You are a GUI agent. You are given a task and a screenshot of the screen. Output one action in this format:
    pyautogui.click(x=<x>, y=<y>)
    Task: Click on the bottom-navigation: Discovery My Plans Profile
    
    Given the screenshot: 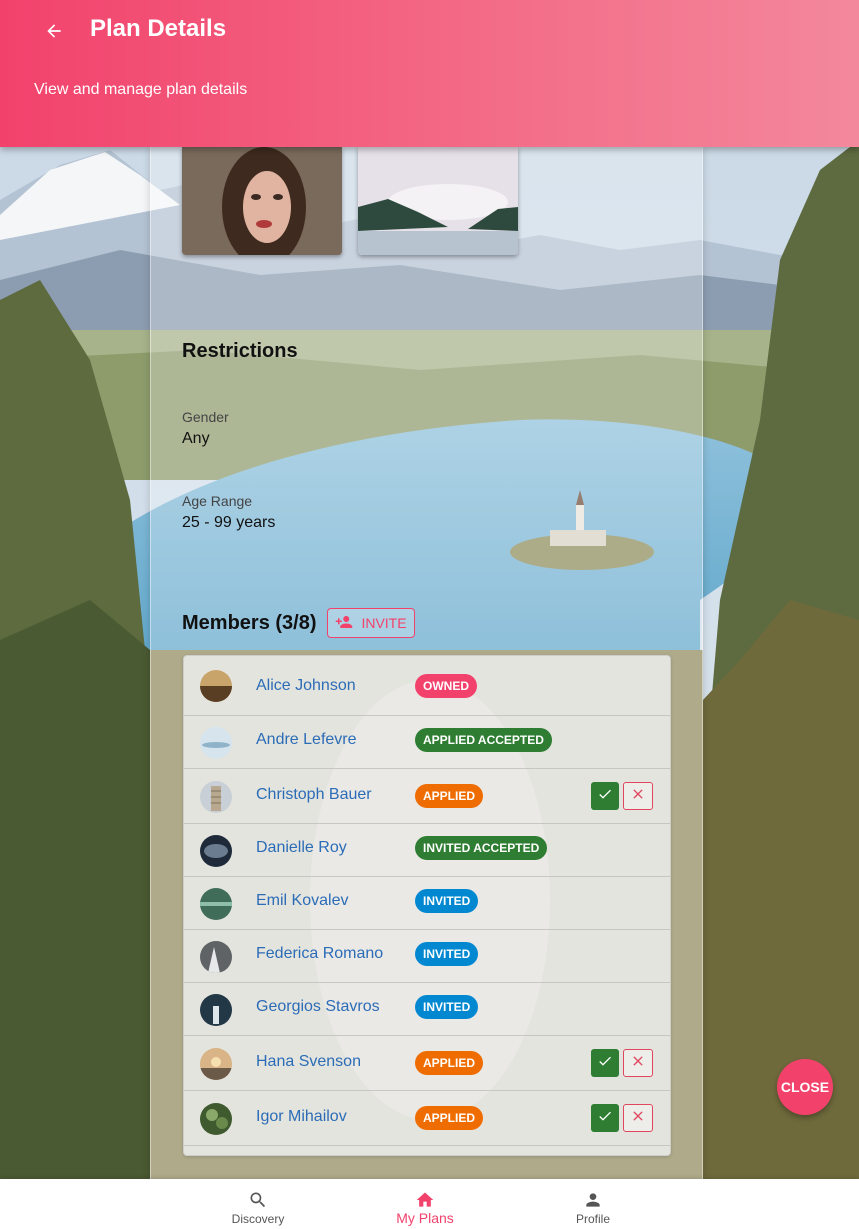 What is the action you would take?
    pyautogui.click(x=429, y=1204)
    